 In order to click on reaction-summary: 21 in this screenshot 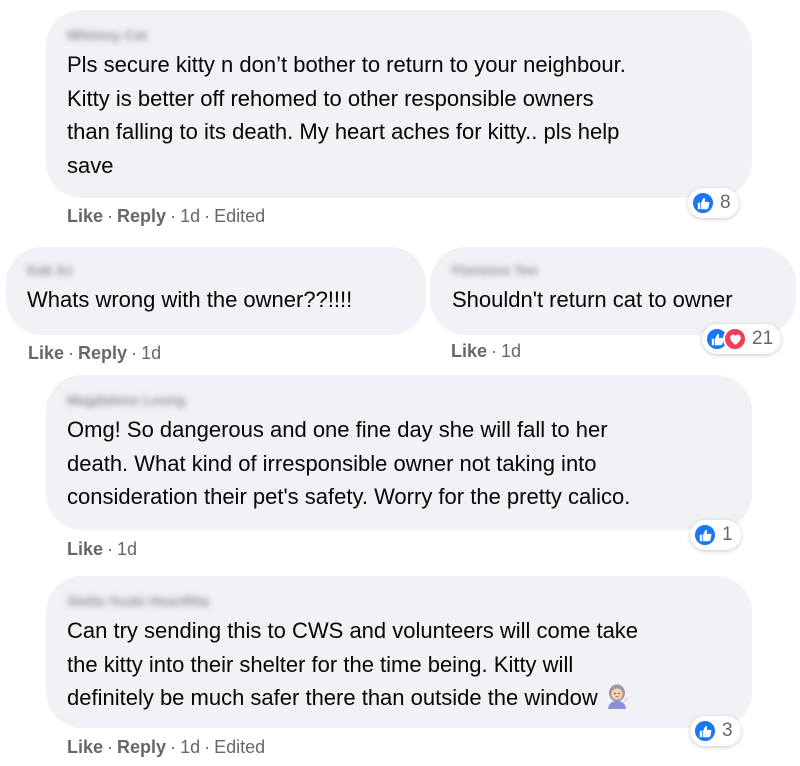, I will do `click(742, 339)`.